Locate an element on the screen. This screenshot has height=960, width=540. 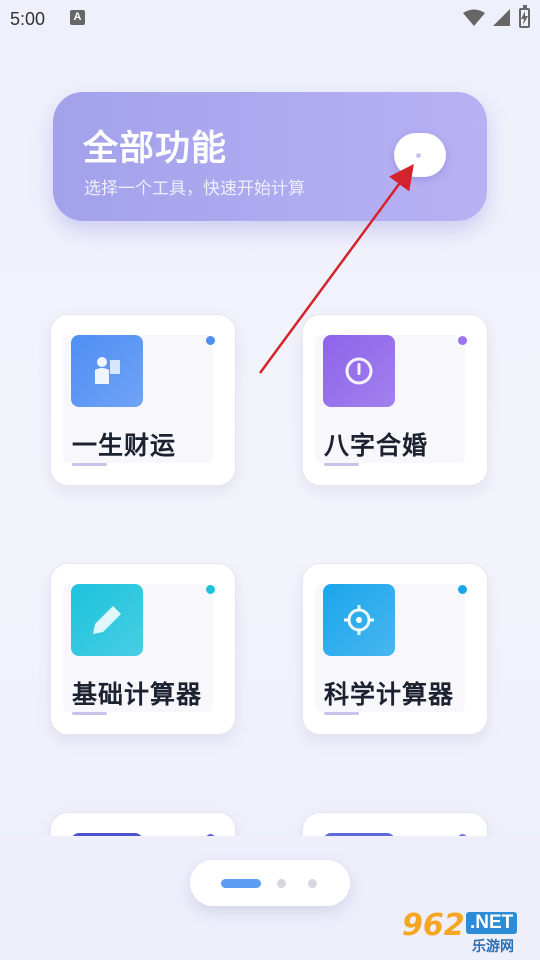
wifi-icon is located at coordinates (474, 17).